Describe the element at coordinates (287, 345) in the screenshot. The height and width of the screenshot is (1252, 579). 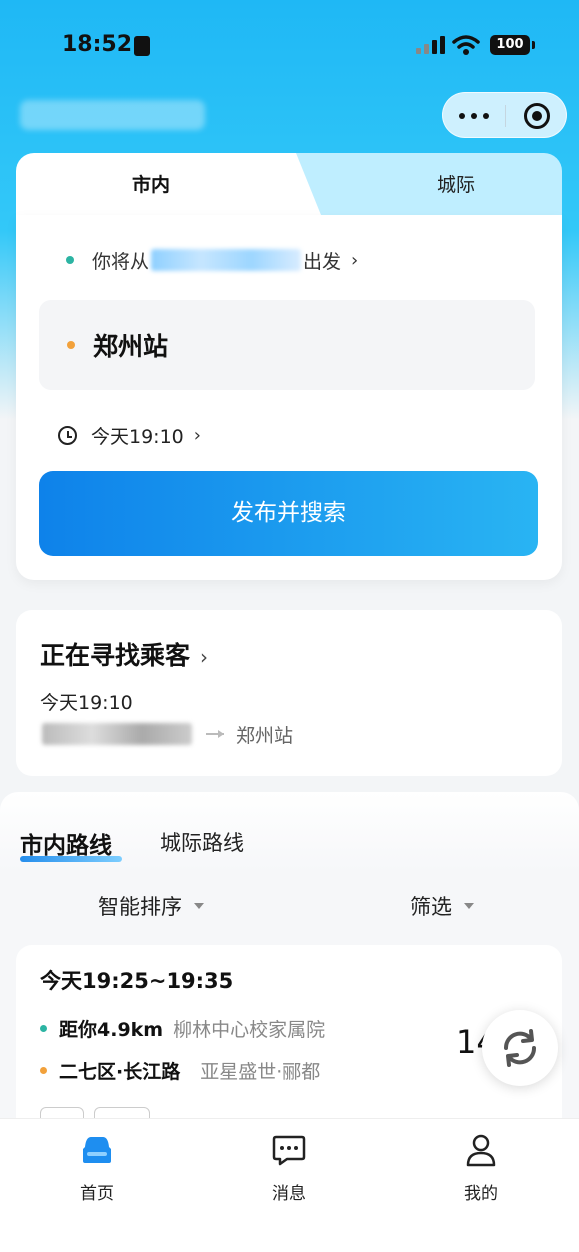
I see `destination-field: 郑州站` at that location.